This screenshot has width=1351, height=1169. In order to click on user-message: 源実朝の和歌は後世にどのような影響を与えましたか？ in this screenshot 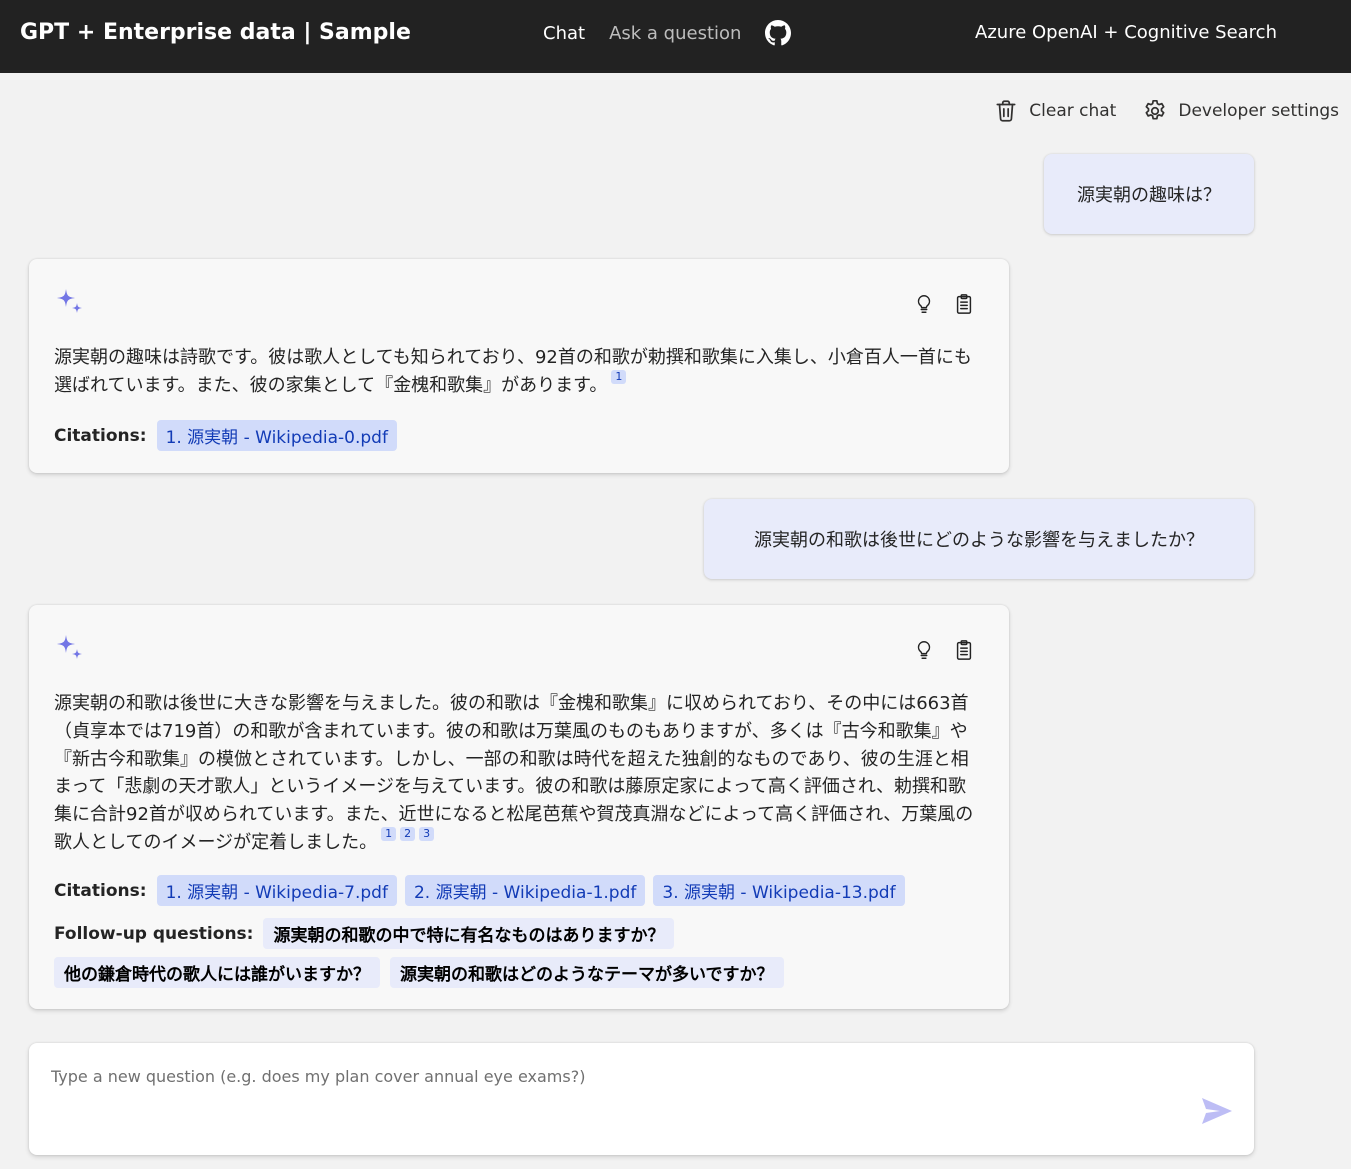, I will do `click(979, 539)`.